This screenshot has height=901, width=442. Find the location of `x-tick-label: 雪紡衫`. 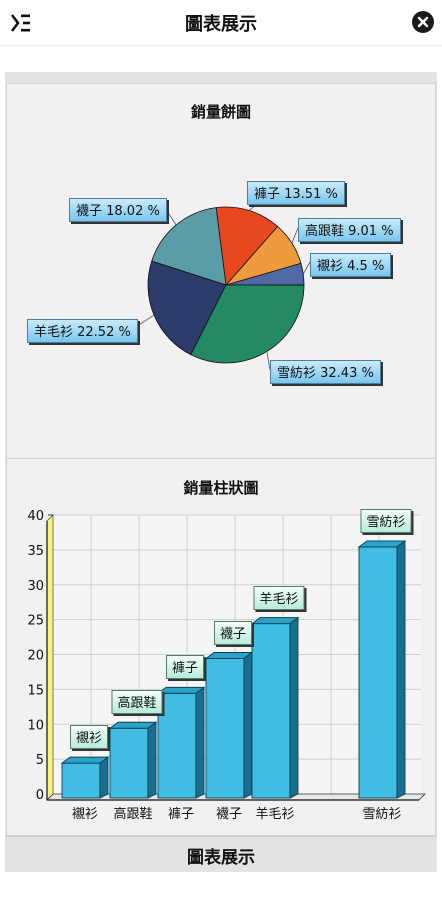

x-tick-label: 雪紡衫 is located at coordinates (382, 814).